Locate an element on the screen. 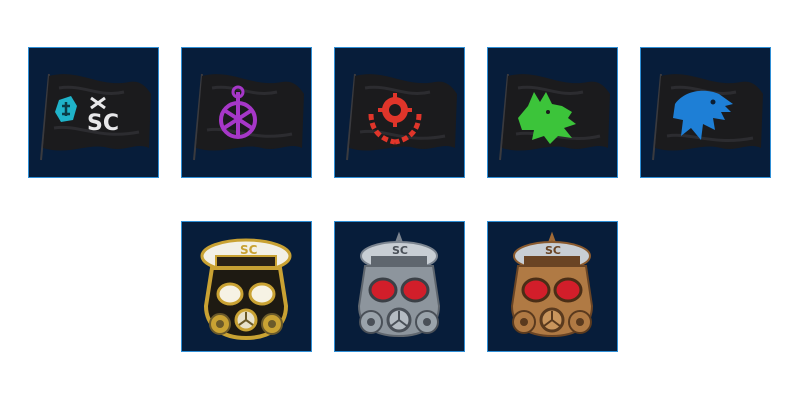 This screenshot has width=800, height=400. green-wolf-flag-icon is located at coordinates (554, 117).